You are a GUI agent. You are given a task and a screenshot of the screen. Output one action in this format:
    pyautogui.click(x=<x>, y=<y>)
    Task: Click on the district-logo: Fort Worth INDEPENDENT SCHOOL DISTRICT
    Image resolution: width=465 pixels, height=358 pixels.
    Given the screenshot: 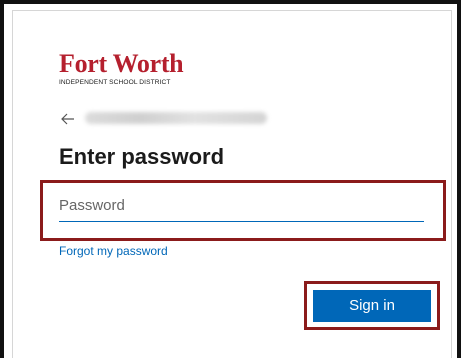 What is the action you would take?
    pyautogui.click(x=121, y=68)
    